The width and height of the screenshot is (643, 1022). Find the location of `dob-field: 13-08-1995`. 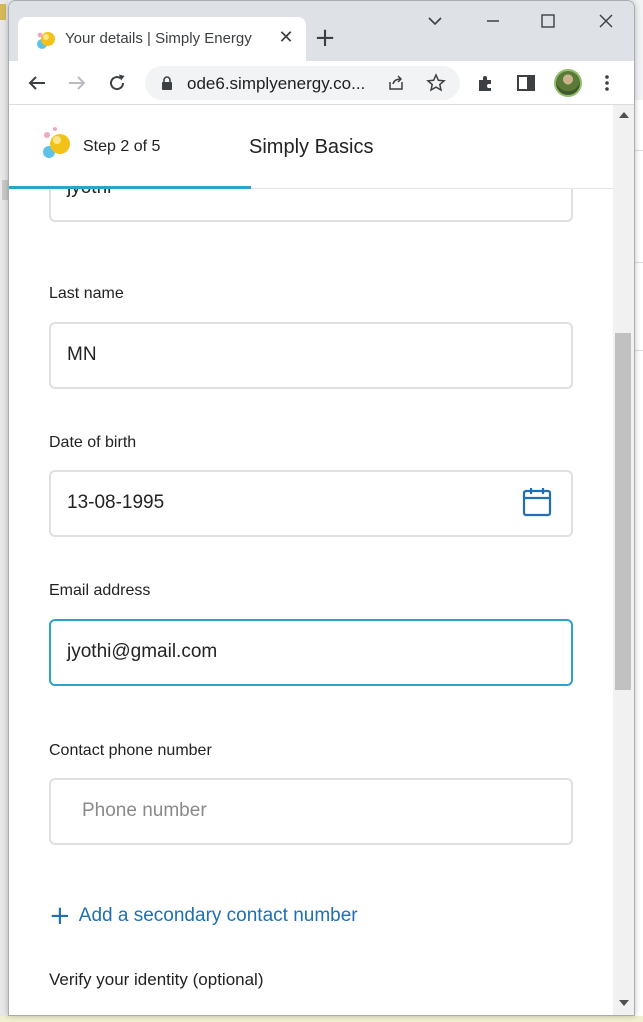

dob-field: 13-08-1995 is located at coordinates (311, 503).